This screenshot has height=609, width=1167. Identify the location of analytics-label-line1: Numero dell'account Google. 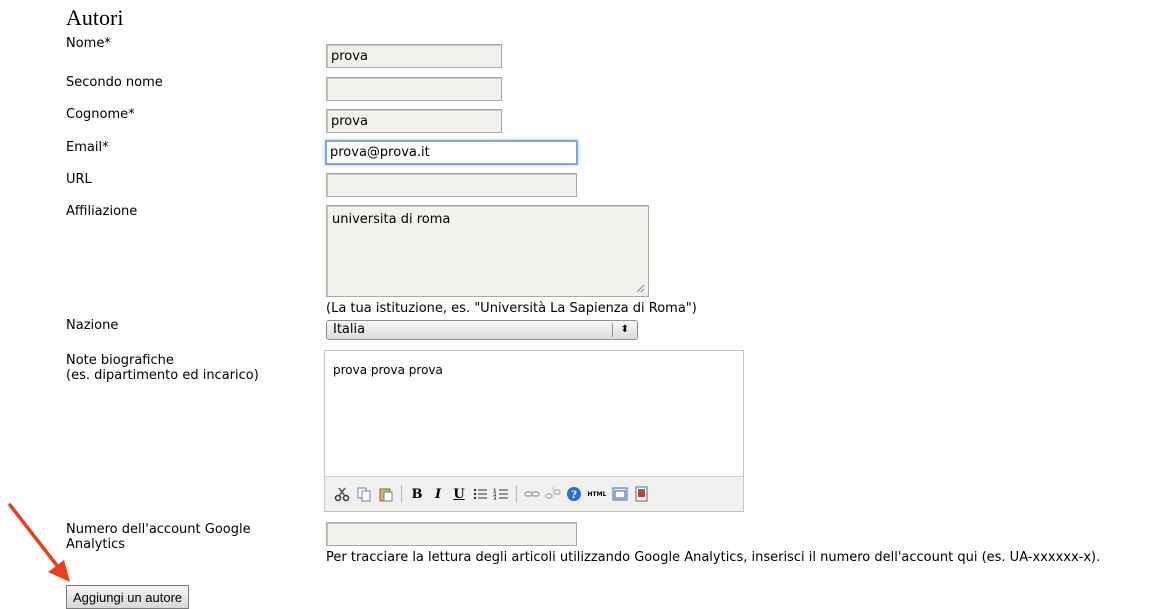
(158, 529).